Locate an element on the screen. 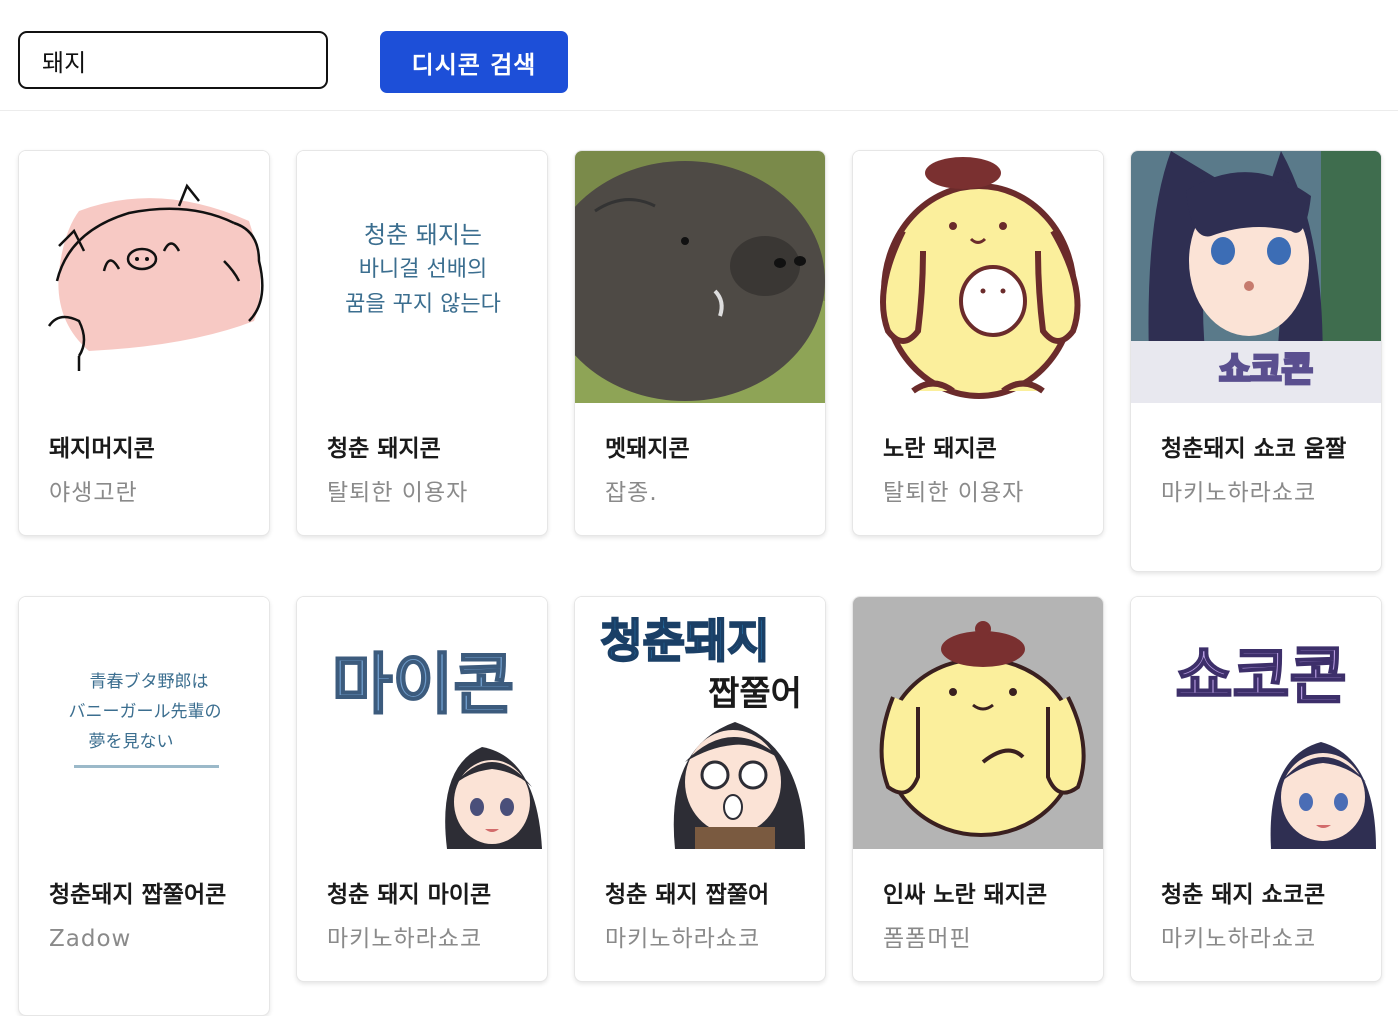  emoticon-card: 쇼코콘 청춘돼지 쇼코 움짤 마키노하라쇼코 is located at coordinates (1256, 361).